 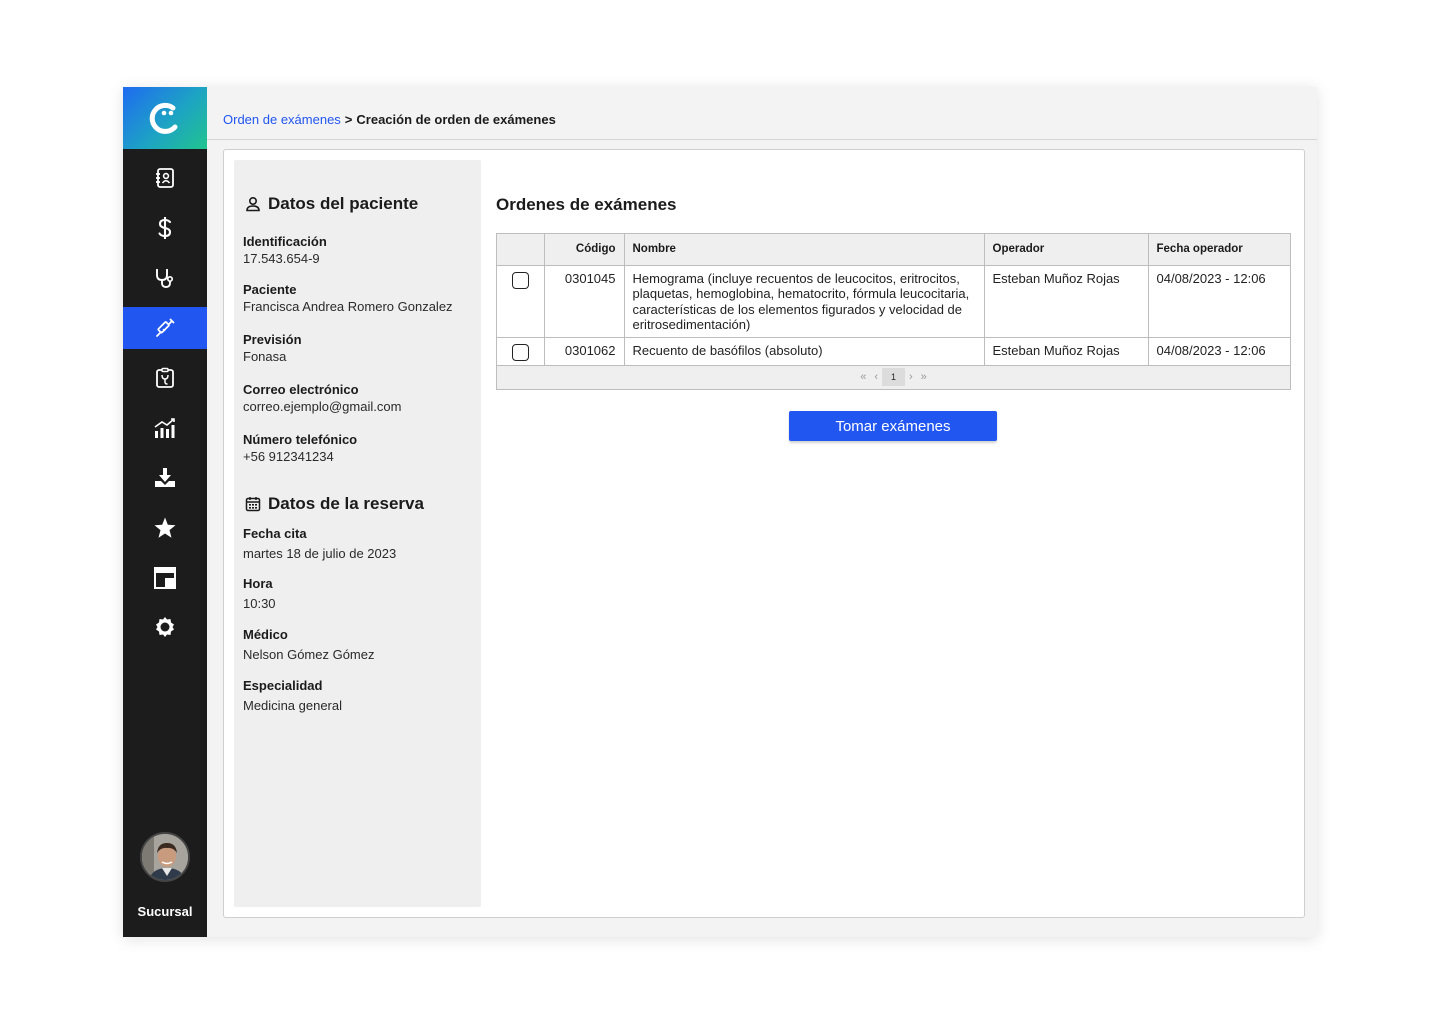 I want to click on sidebar-item-exams, so click(x=165, y=328).